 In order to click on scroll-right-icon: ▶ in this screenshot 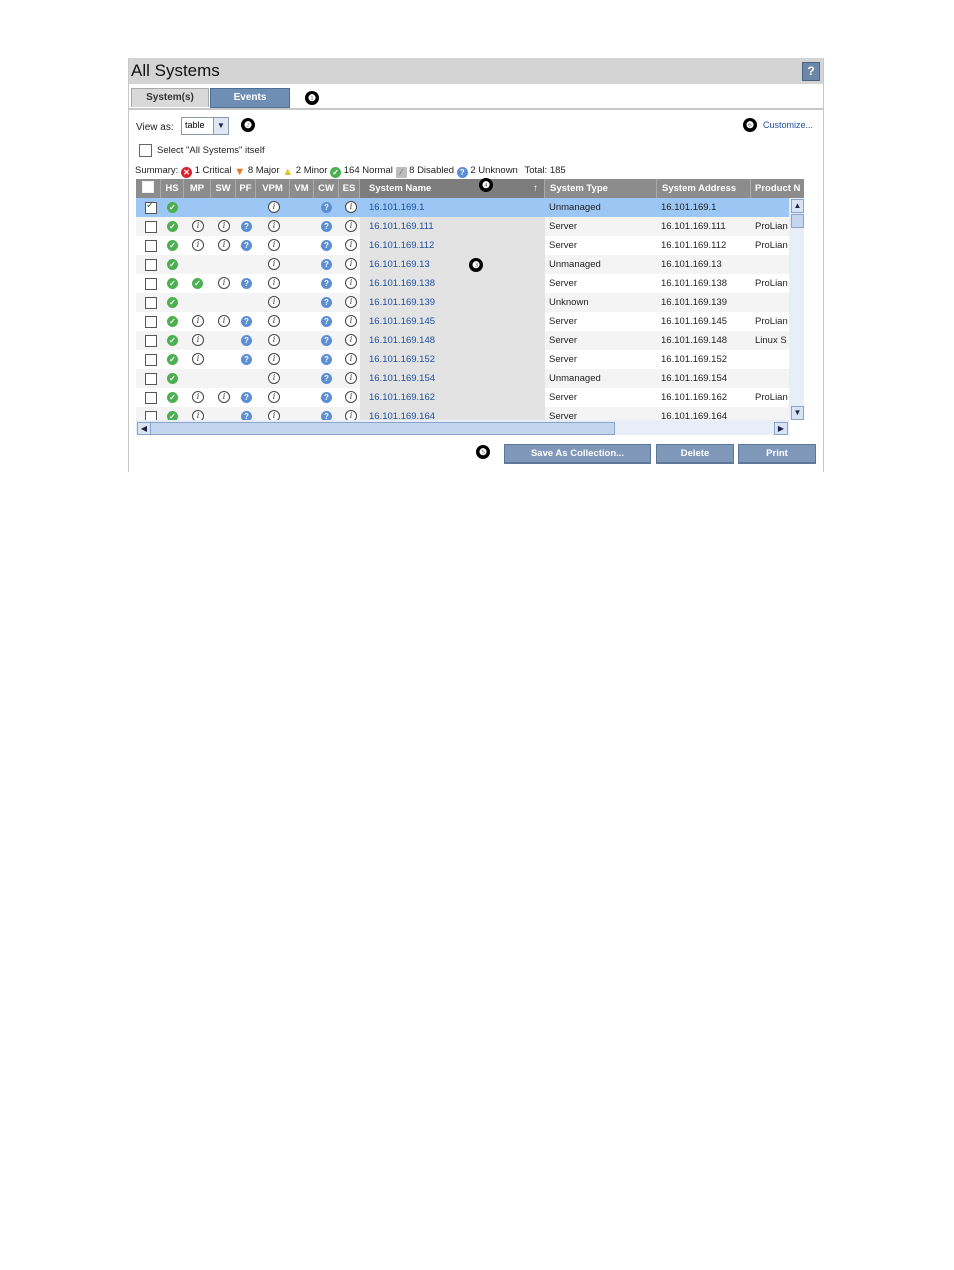, I will do `click(781, 428)`.